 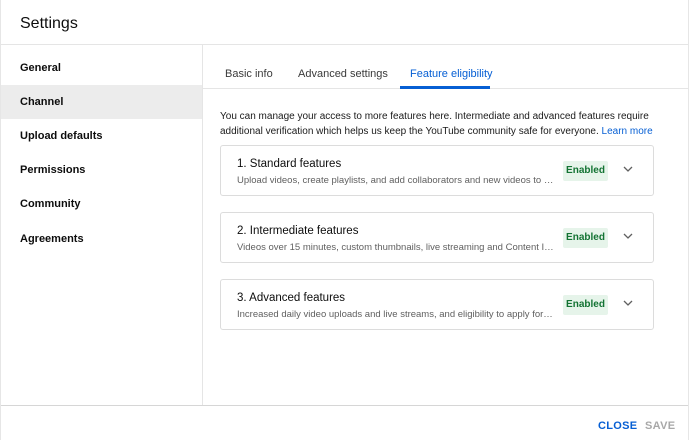 I want to click on feature-title: 2. Intermediate features, so click(x=298, y=231).